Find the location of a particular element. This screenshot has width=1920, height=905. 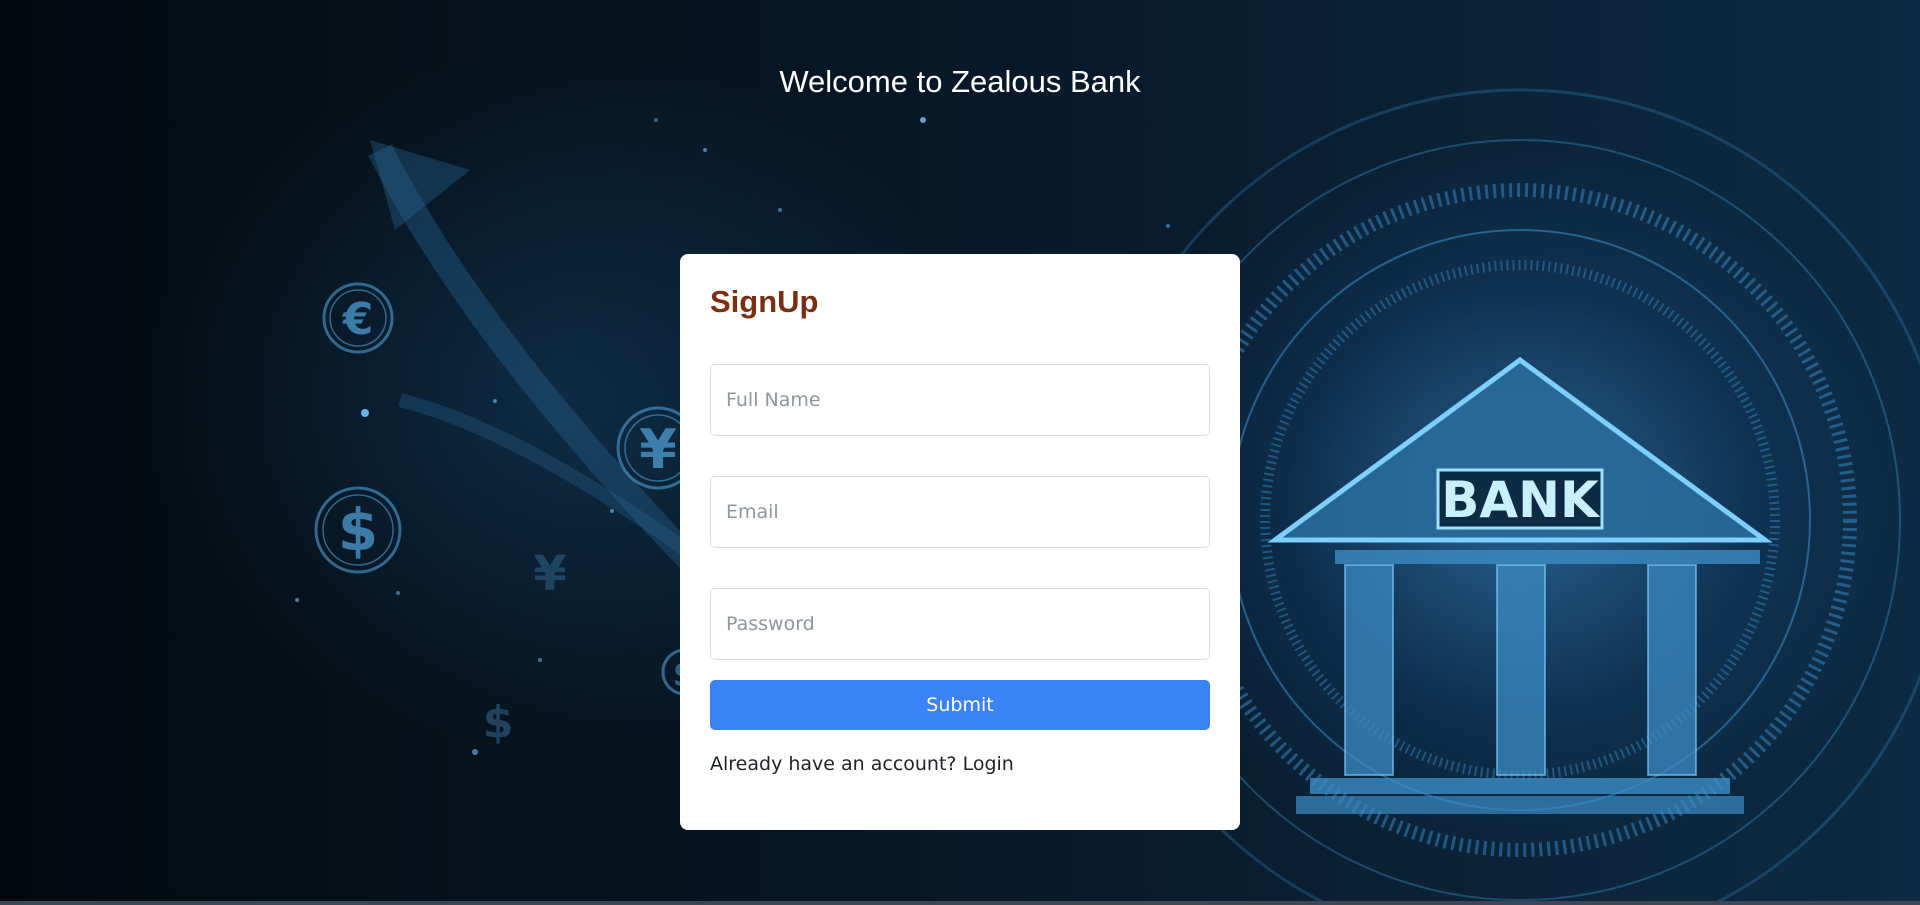

submit-button: Submit is located at coordinates (960, 705).